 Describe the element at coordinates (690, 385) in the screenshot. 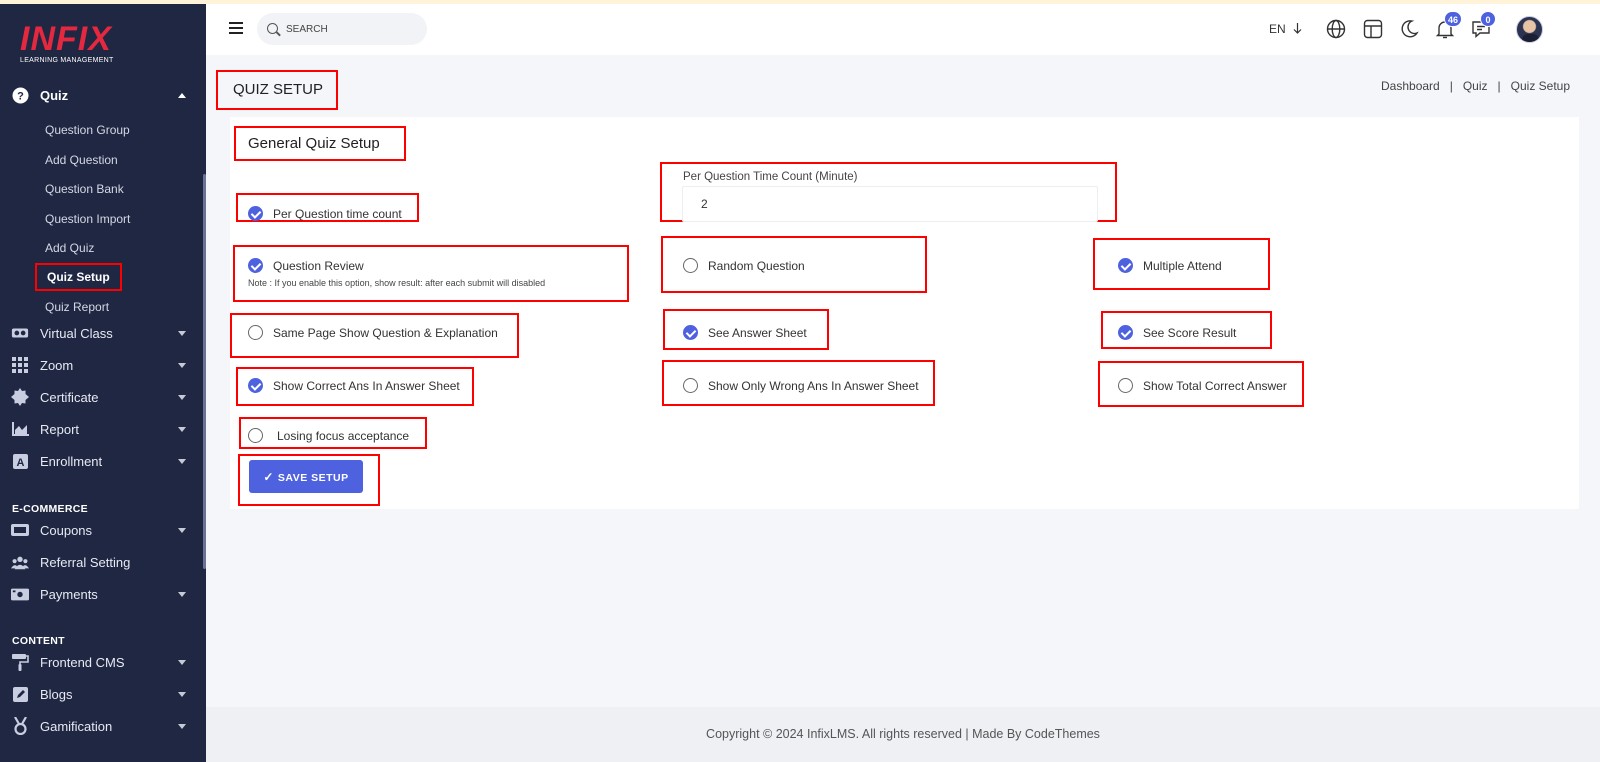

I see `show-only-wrong-checkbox` at that location.